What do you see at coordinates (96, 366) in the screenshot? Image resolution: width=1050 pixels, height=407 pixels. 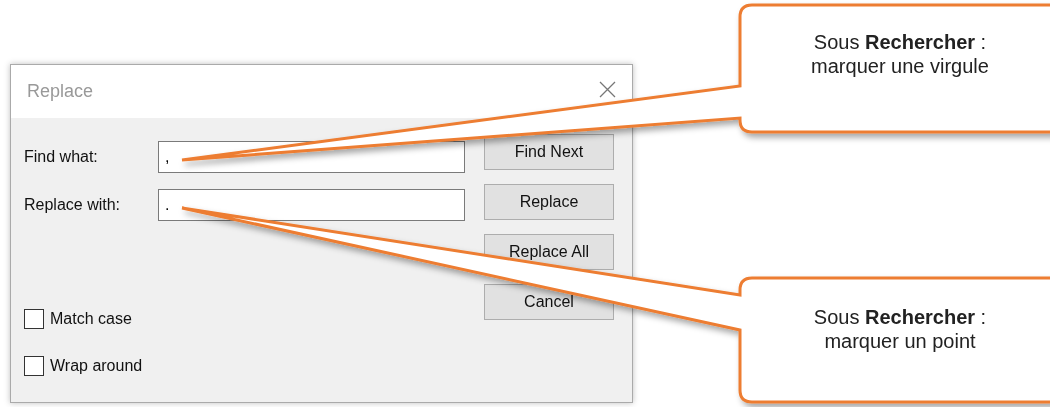 I see `checkbox-label: Wrap around` at bounding box center [96, 366].